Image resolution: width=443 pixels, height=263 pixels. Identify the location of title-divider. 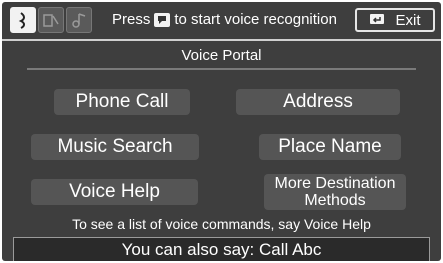
(221, 69).